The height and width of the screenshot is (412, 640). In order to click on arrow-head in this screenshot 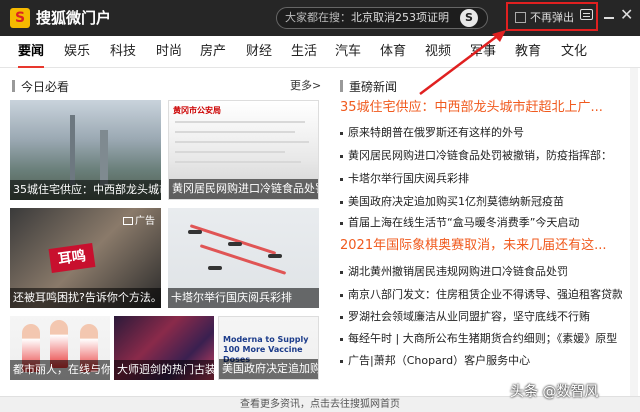, I will do `click(499, 36)`.